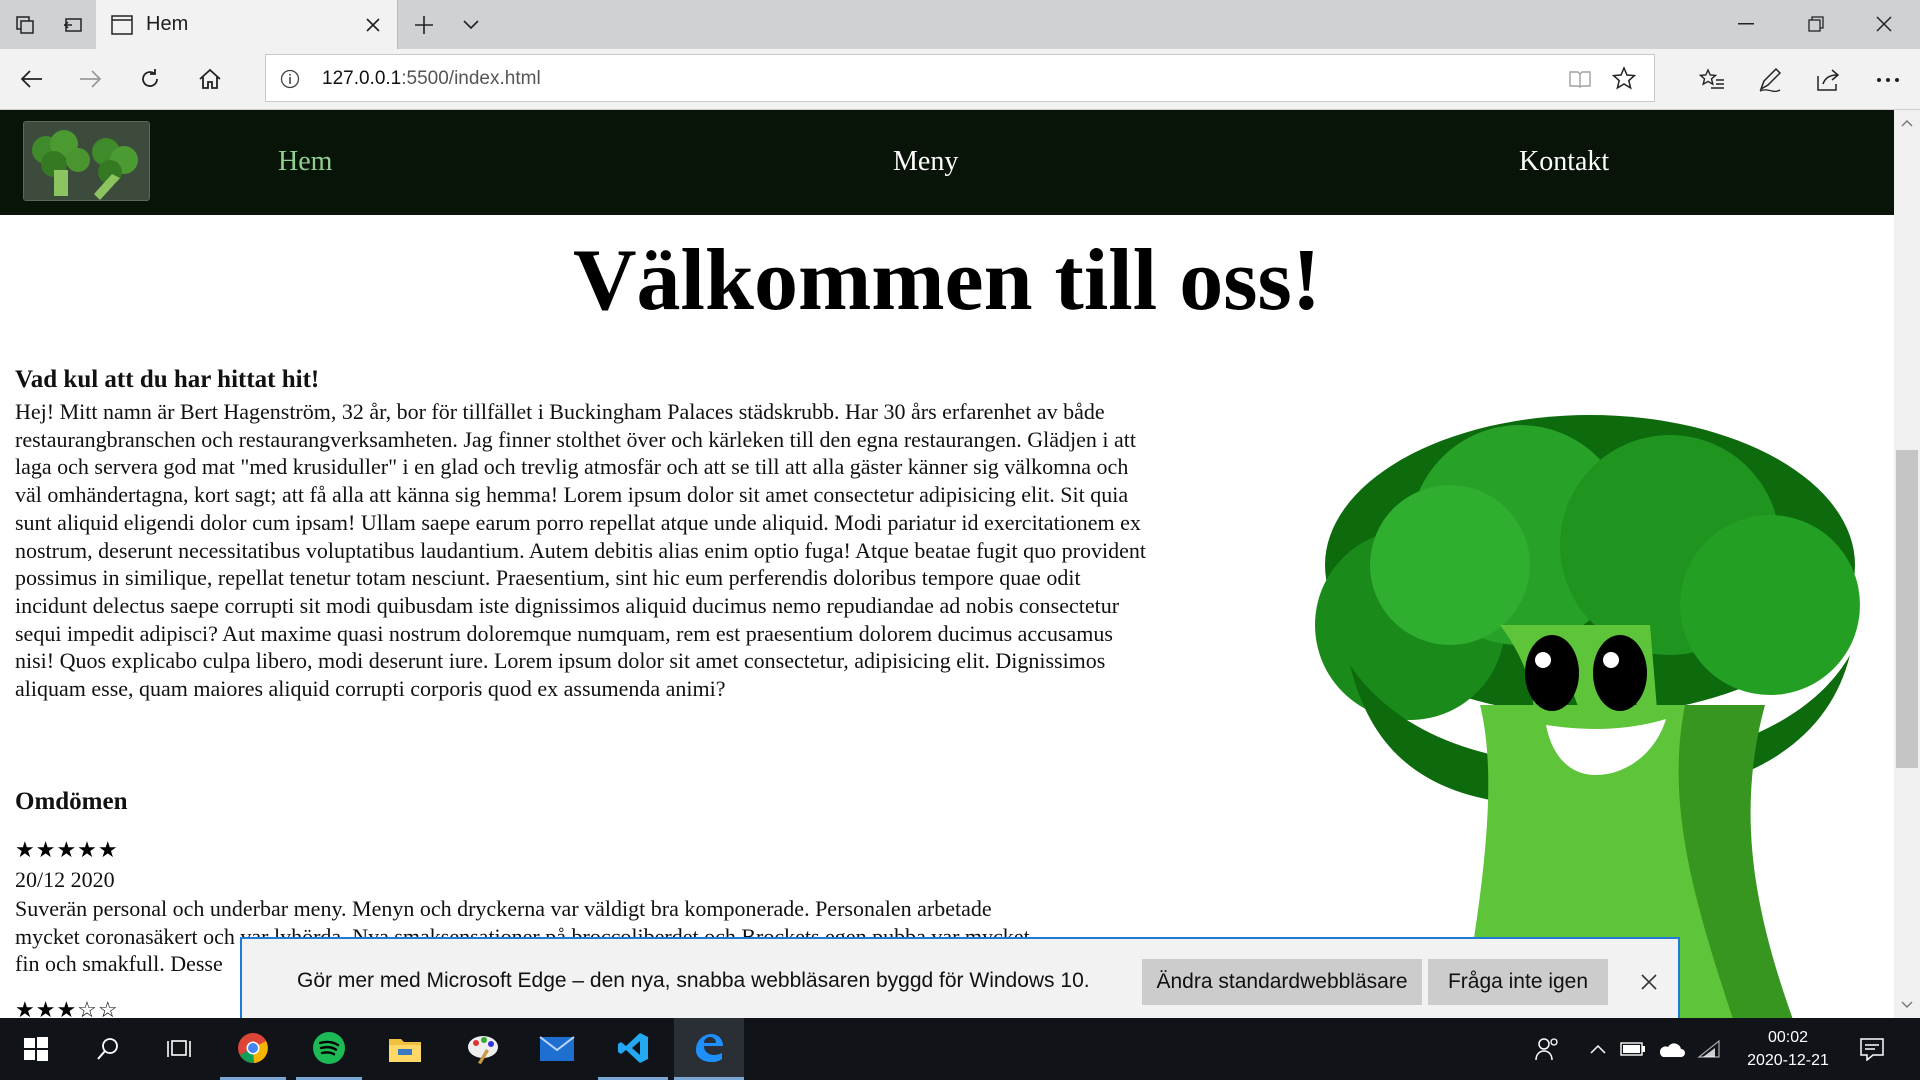 The width and height of the screenshot is (1920, 1080). What do you see at coordinates (90, 79) in the screenshot?
I see `forward-icon` at bounding box center [90, 79].